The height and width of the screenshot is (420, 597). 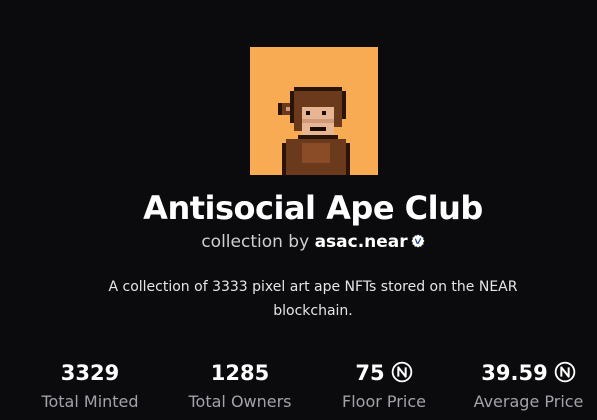 I want to click on collection-avatar, so click(x=314, y=111).